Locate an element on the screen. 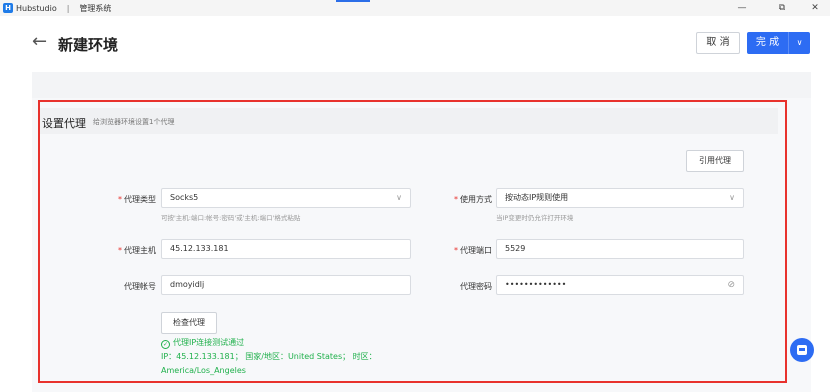 This screenshot has height=392, width=830. restore-button: ⧉ is located at coordinates (782, 8).